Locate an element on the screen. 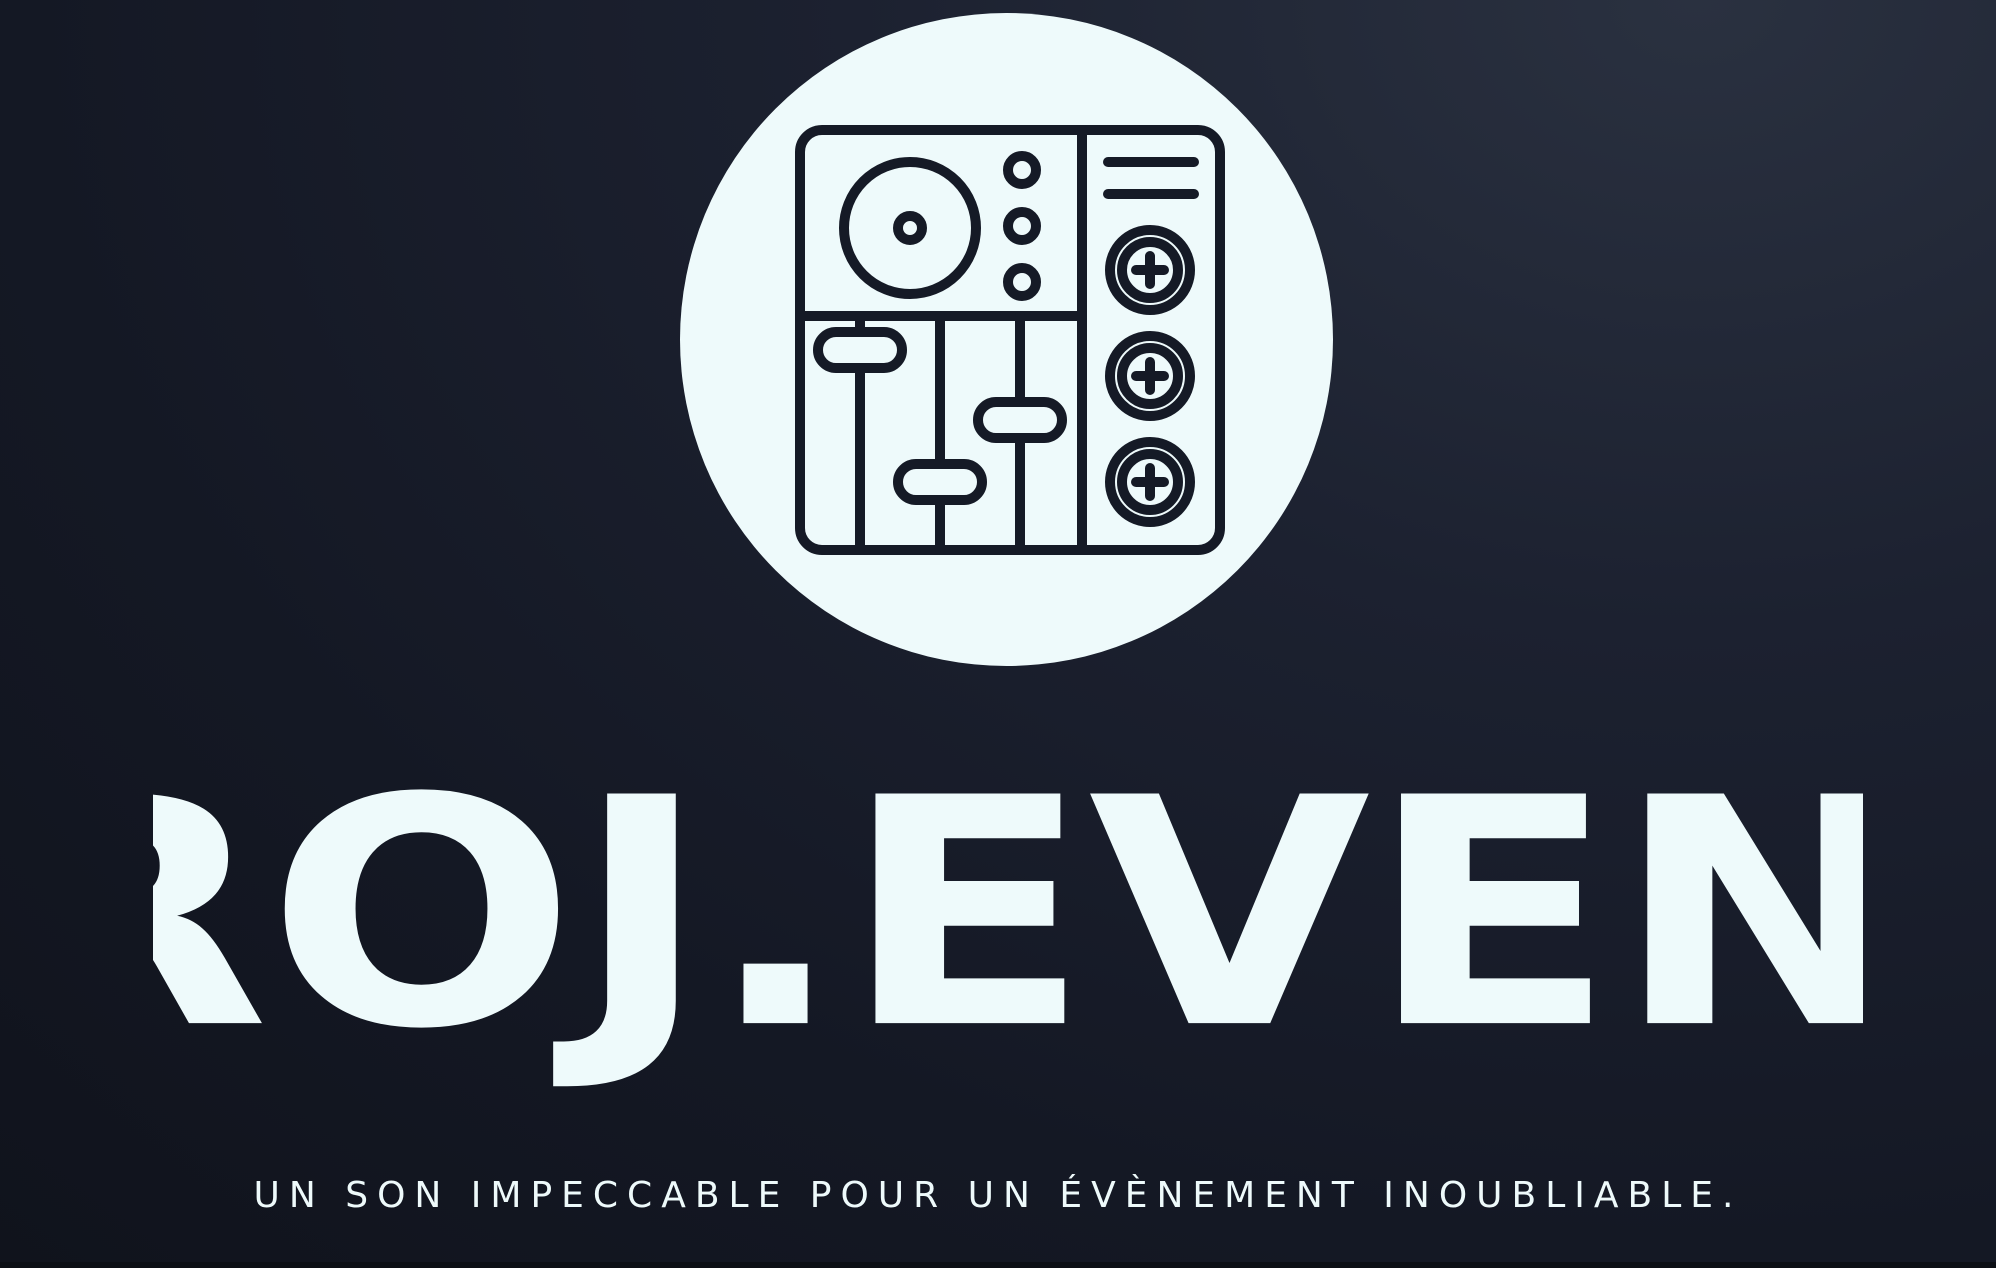 The width and height of the screenshot is (1996, 1268). bottom-strip is located at coordinates (998, 1265).